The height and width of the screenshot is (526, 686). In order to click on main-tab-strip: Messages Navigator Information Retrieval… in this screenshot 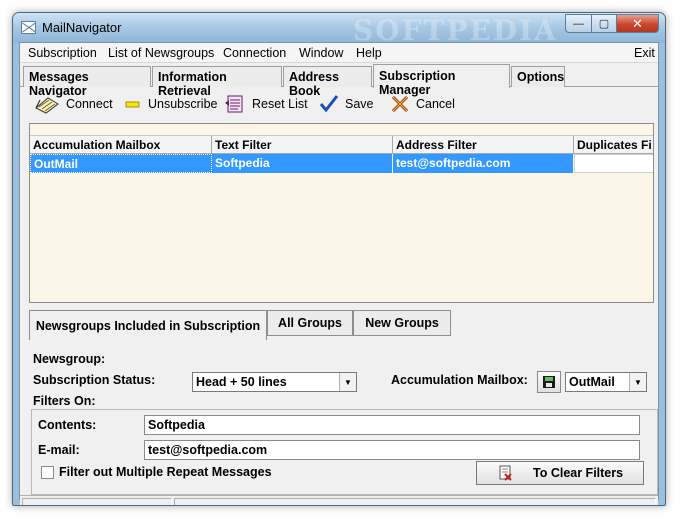, I will do `click(339, 81)`.